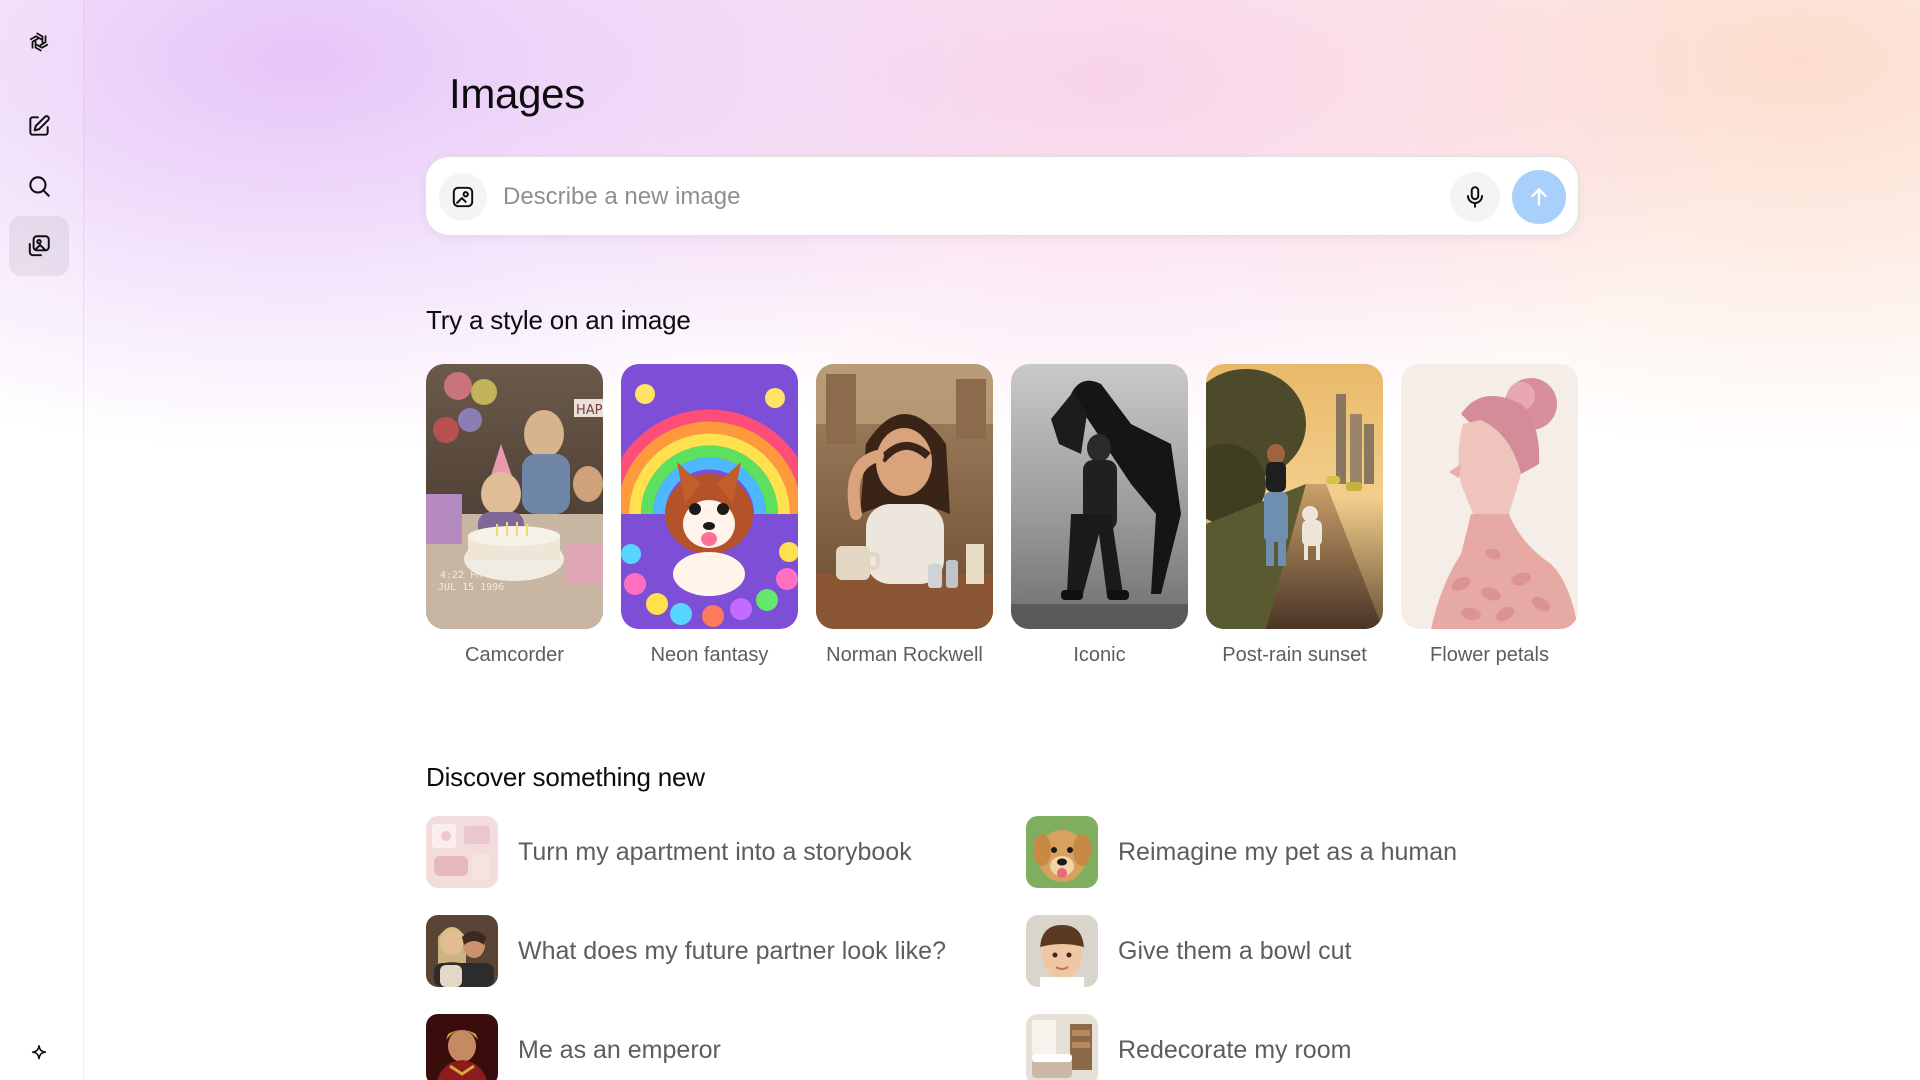 This screenshot has width=1920, height=1080. I want to click on send-button, so click(1539, 197).